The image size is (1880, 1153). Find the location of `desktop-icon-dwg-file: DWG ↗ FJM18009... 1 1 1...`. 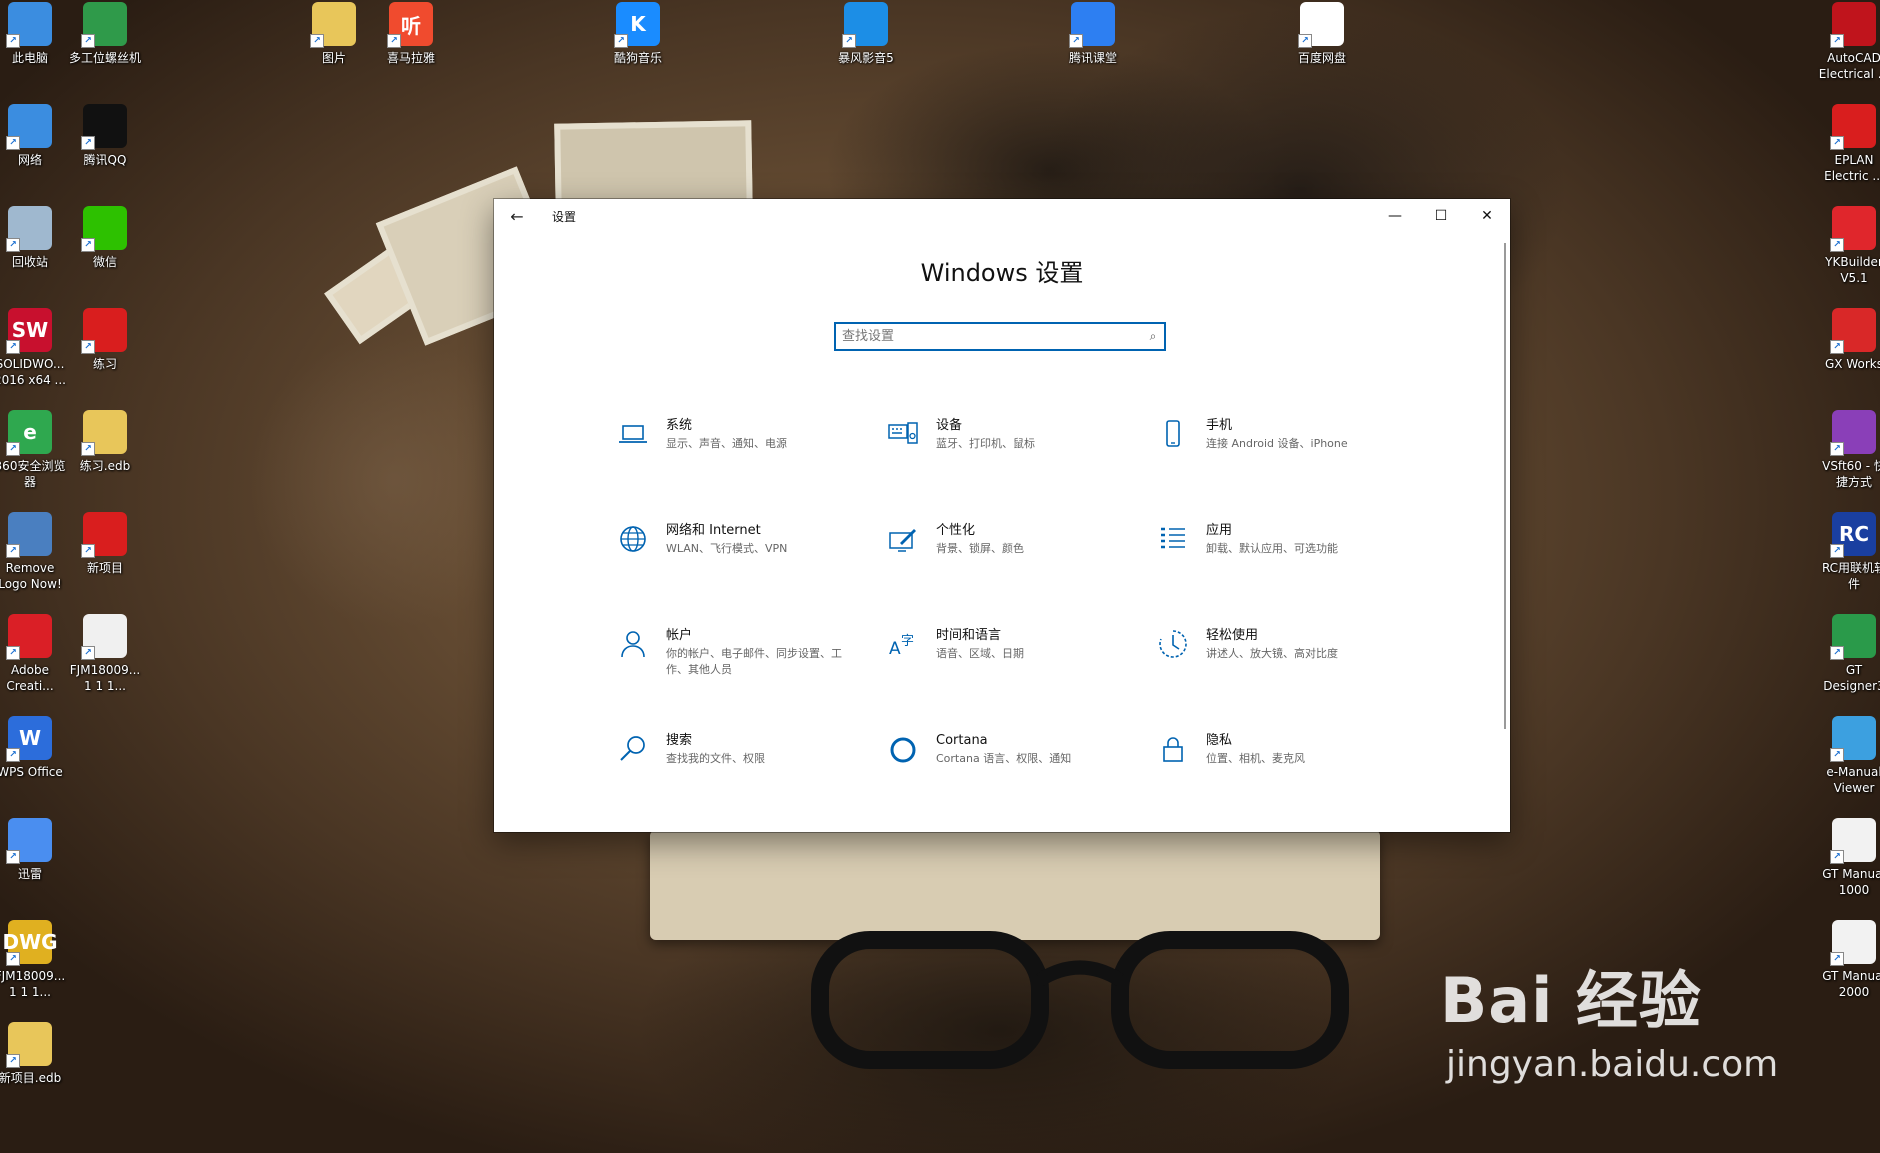

desktop-icon-dwg-file: DWG ↗ FJM18009... 1 1 1... is located at coordinates (34, 960).